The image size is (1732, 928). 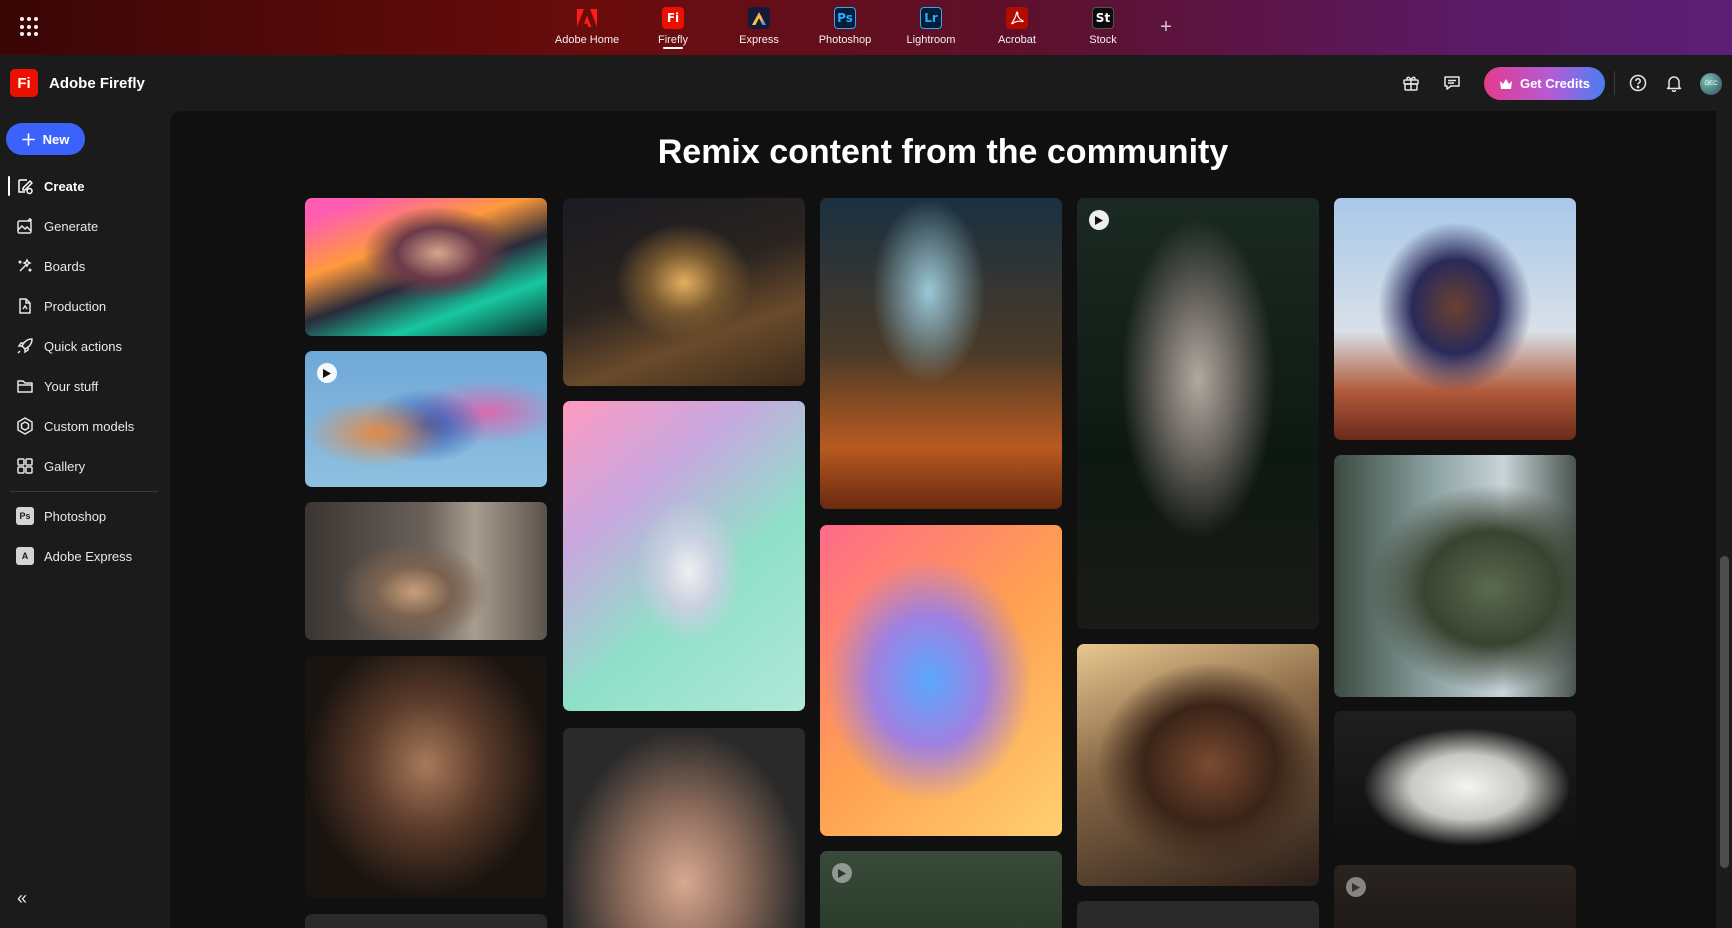 I want to click on app-grid-icon, so click(x=30, y=27).